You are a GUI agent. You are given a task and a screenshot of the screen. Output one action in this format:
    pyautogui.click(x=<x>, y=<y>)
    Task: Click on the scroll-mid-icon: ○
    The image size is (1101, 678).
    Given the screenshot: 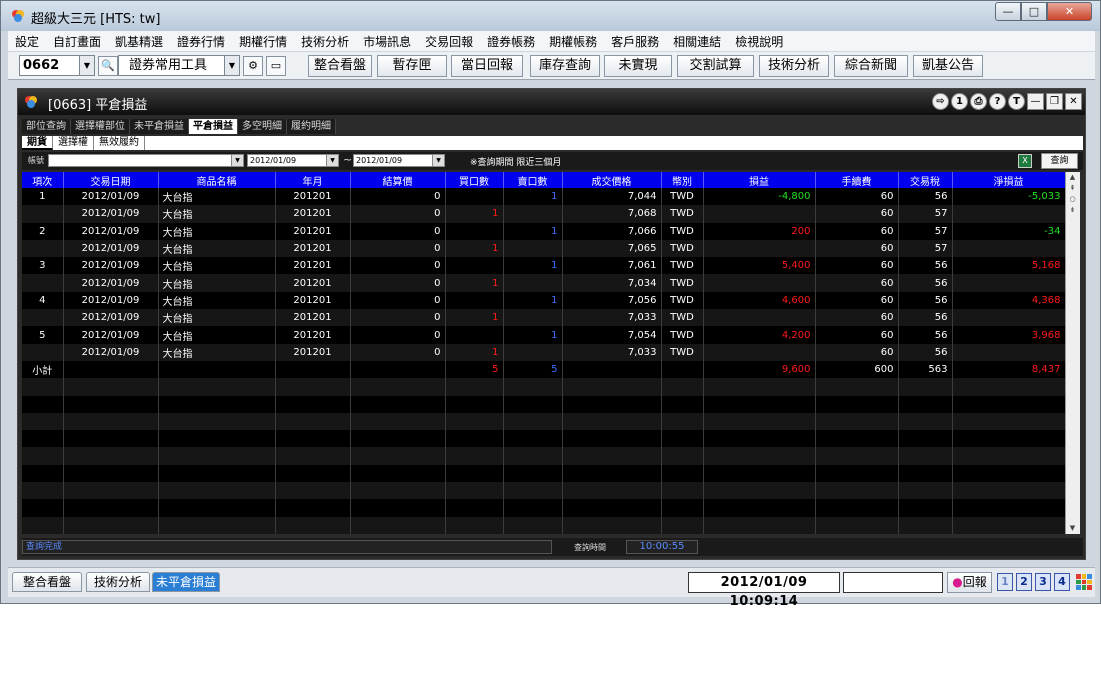 What is the action you would take?
    pyautogui.click(x=1072, y=199)
    